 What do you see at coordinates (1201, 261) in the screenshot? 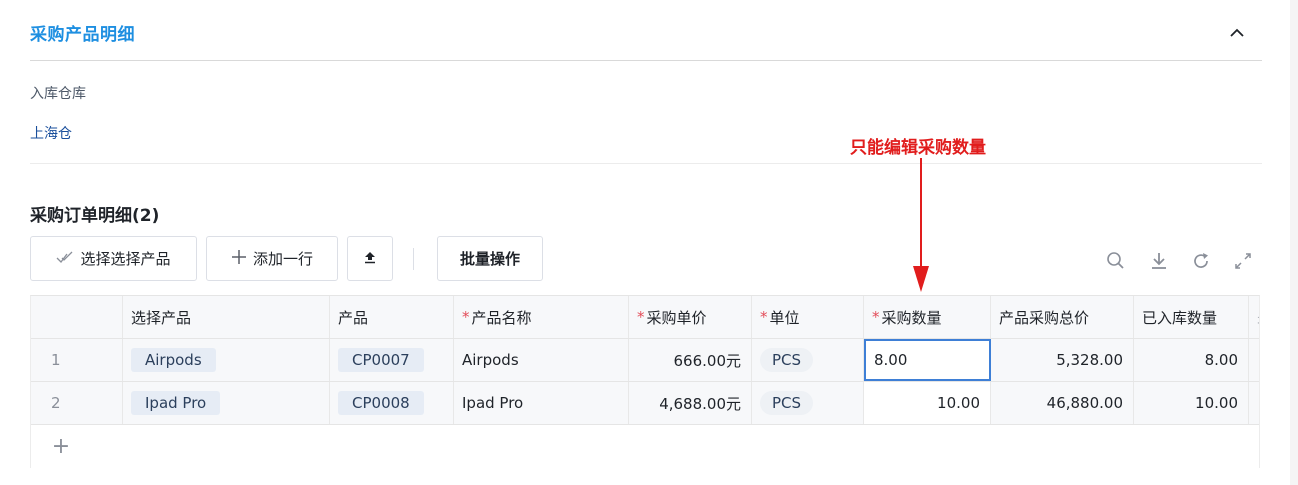
I see `refresh-icon` at bounding box center [1201, 261].